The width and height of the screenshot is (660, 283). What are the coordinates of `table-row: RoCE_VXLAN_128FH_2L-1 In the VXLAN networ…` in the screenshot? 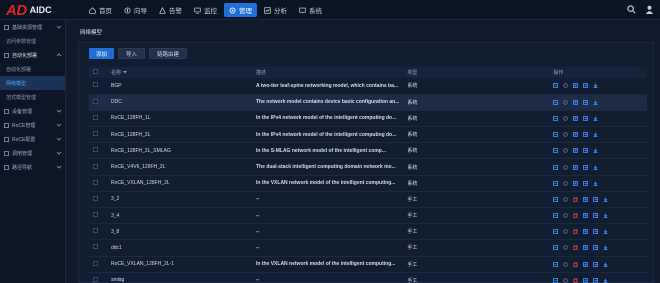 It's located at (368, 264).